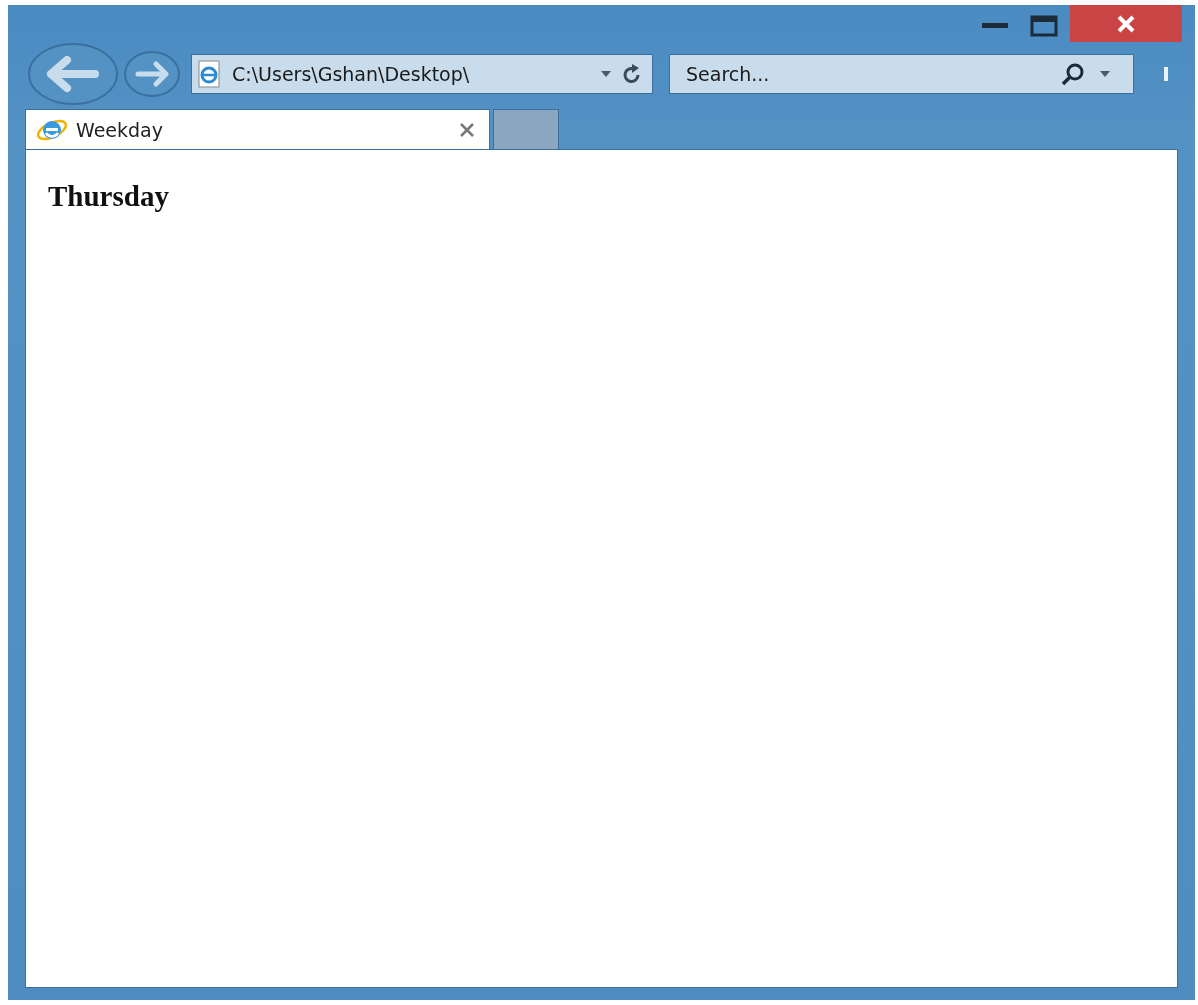  I want to click on browser-tab: Weekday, so click(257, 129).